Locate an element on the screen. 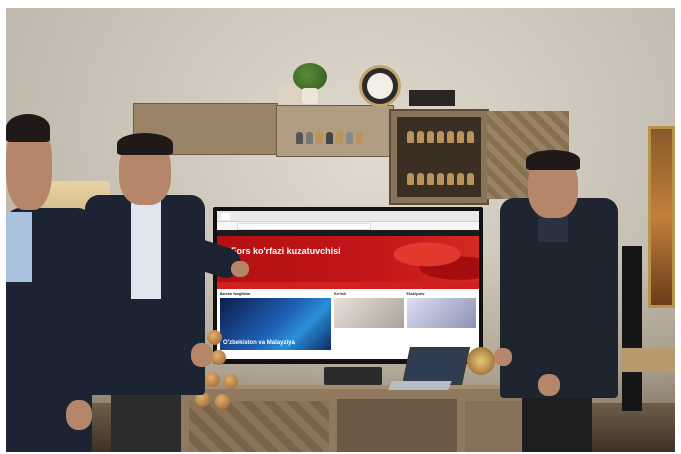  radio-box is located at coordinates (432, 98).